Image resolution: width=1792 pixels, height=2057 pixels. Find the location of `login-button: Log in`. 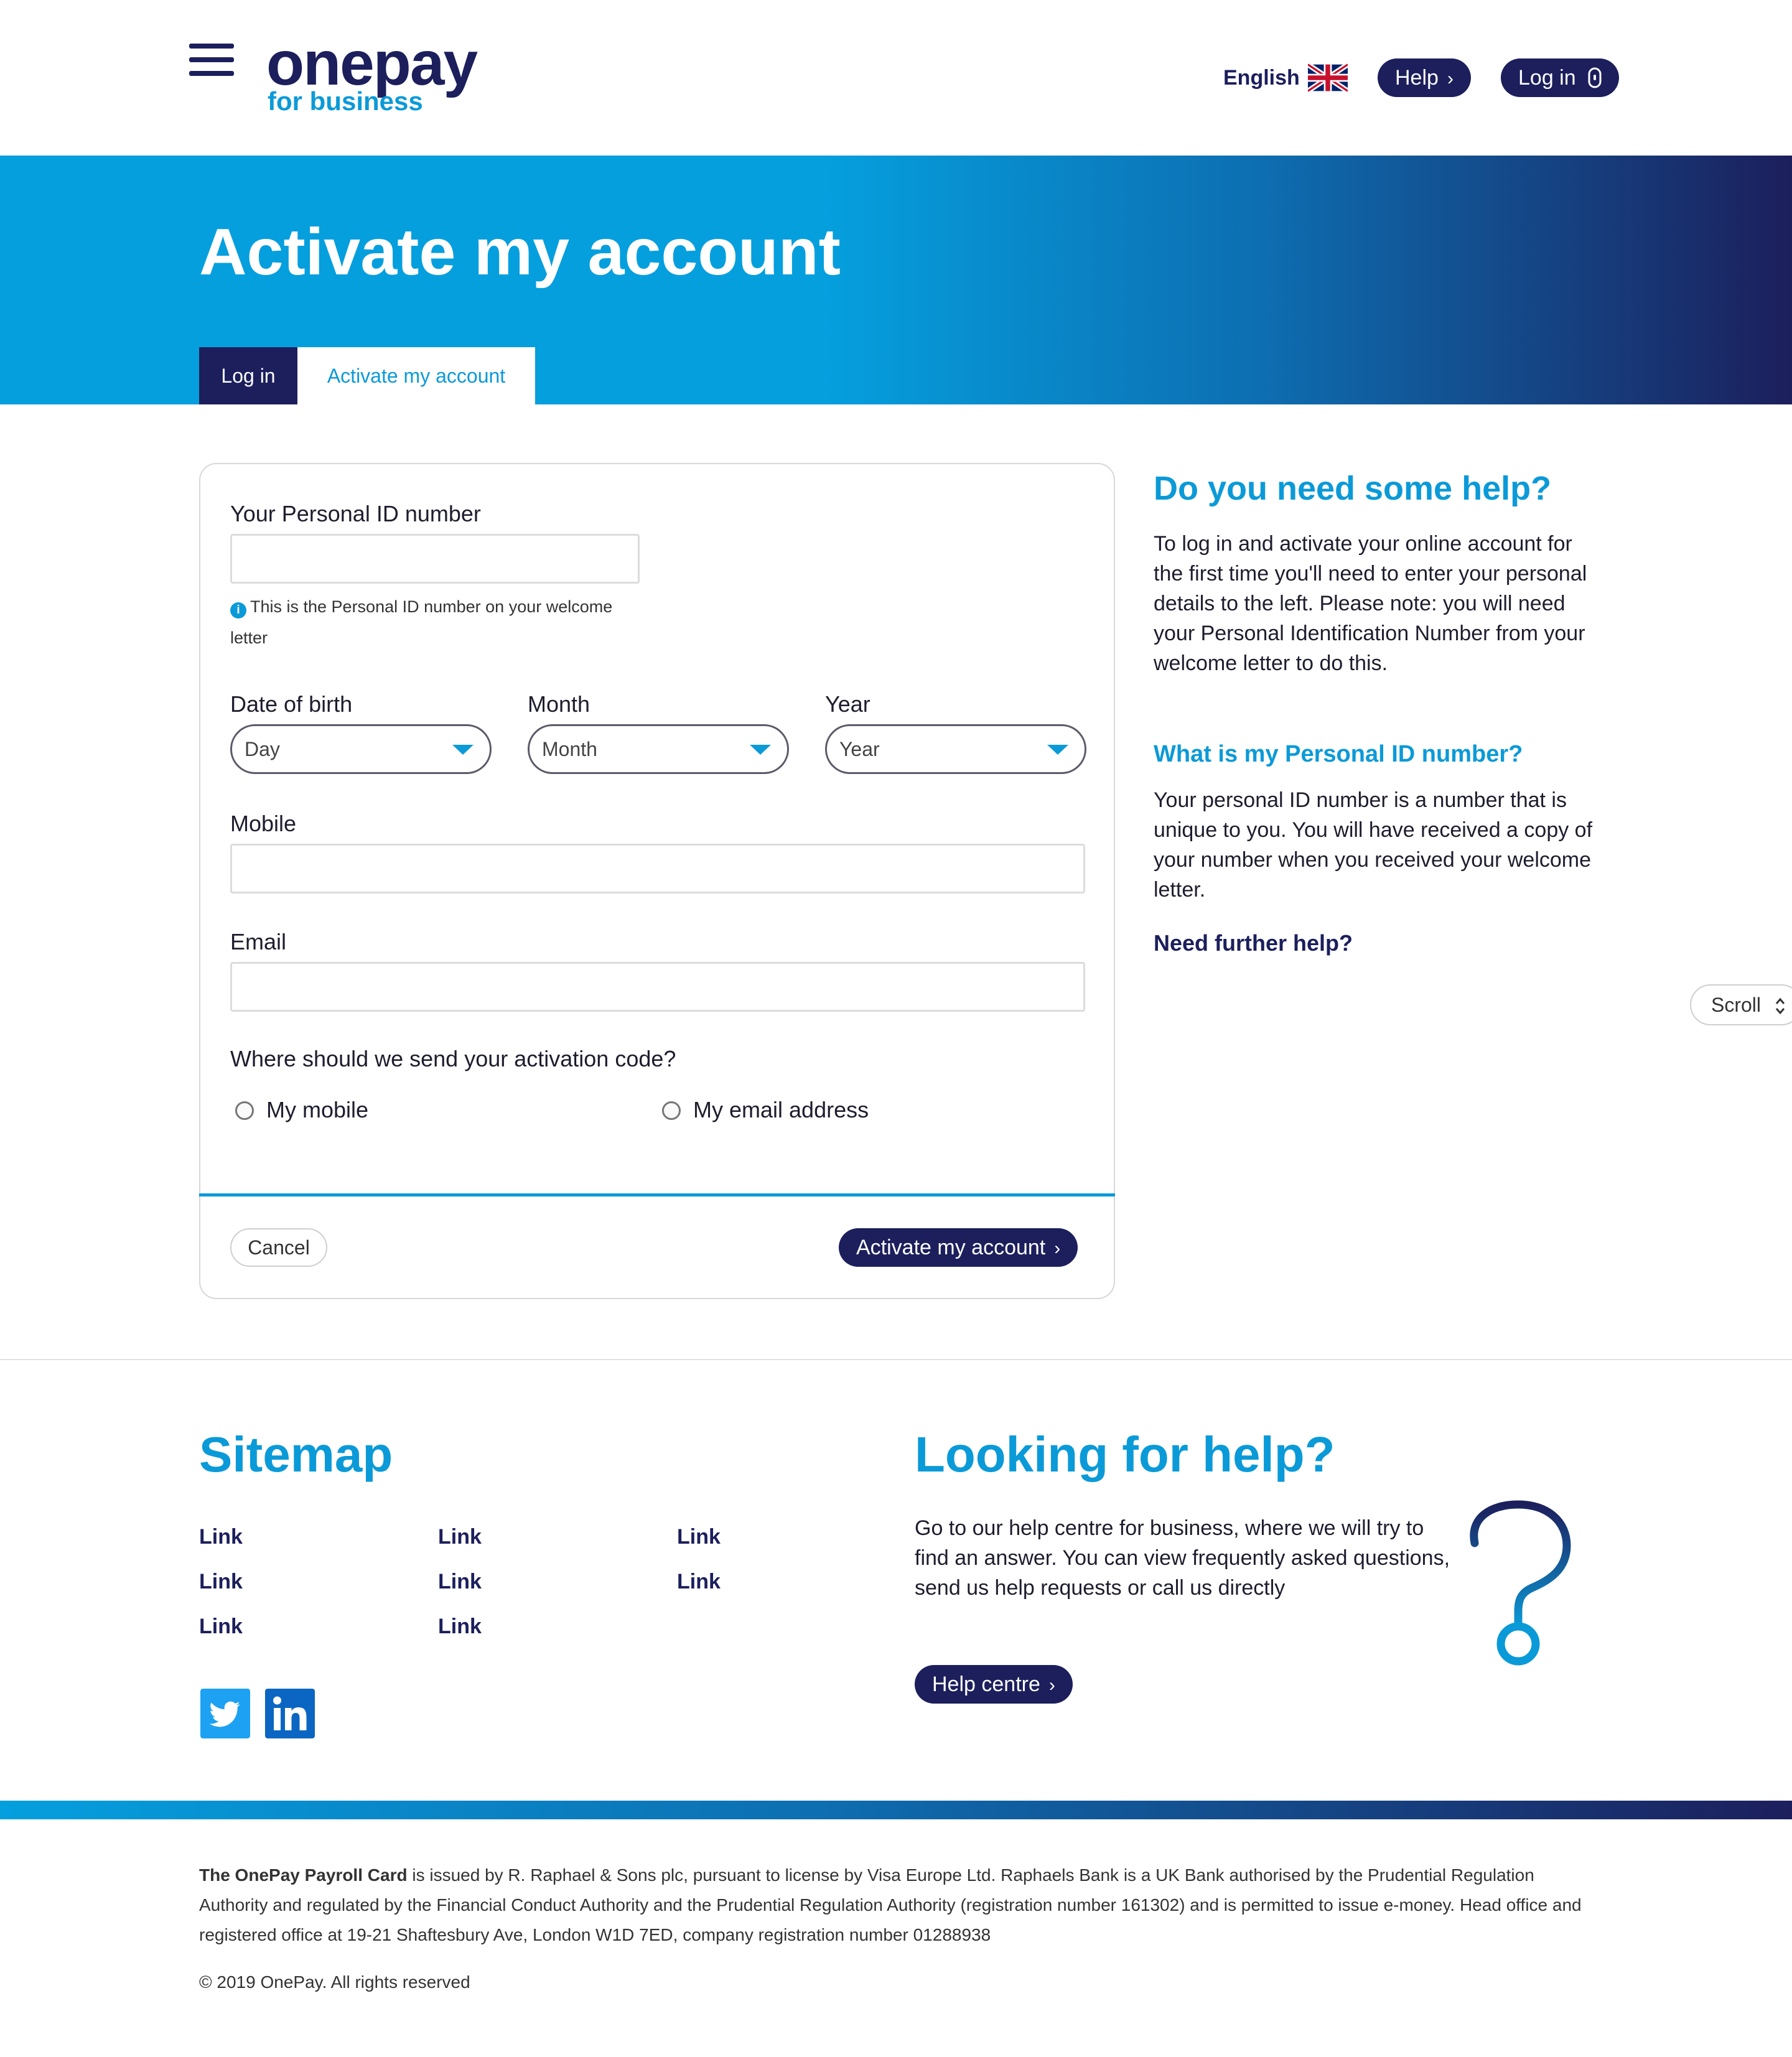

login-button: Log in is located at coordinates (1561, 77).